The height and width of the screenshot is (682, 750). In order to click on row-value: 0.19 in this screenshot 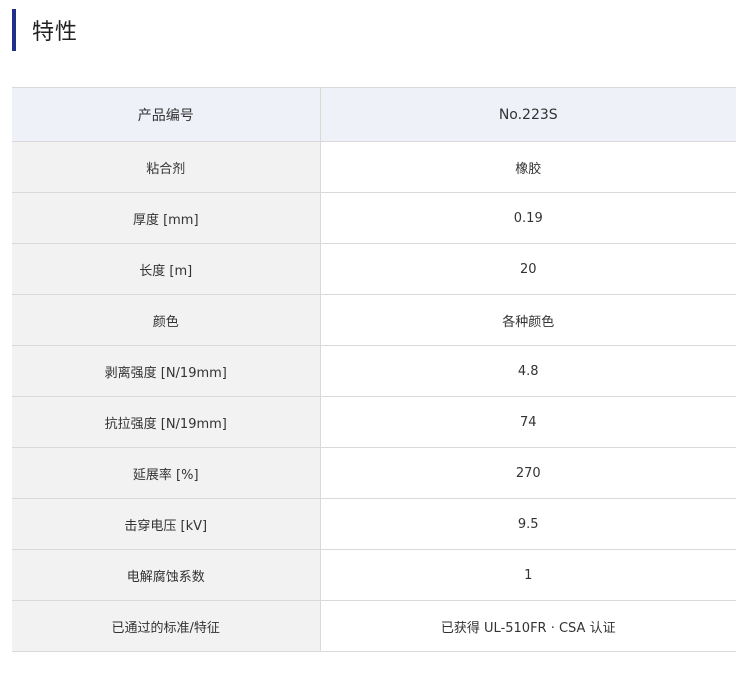, I will do `click(528, 218)`.